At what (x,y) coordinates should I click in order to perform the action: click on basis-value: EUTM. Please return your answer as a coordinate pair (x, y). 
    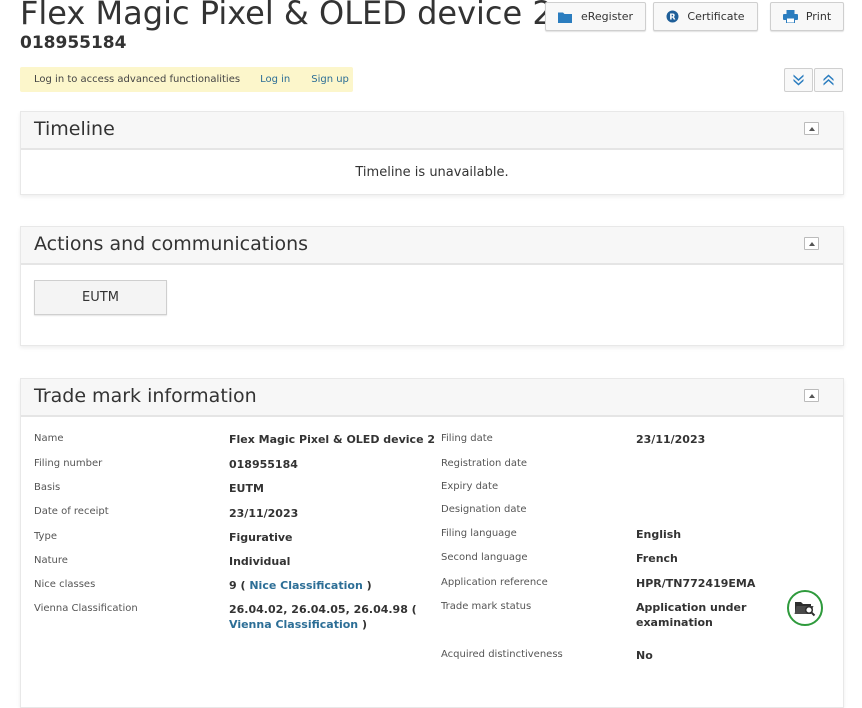
    Looking at the image, I should click on (246, 488).